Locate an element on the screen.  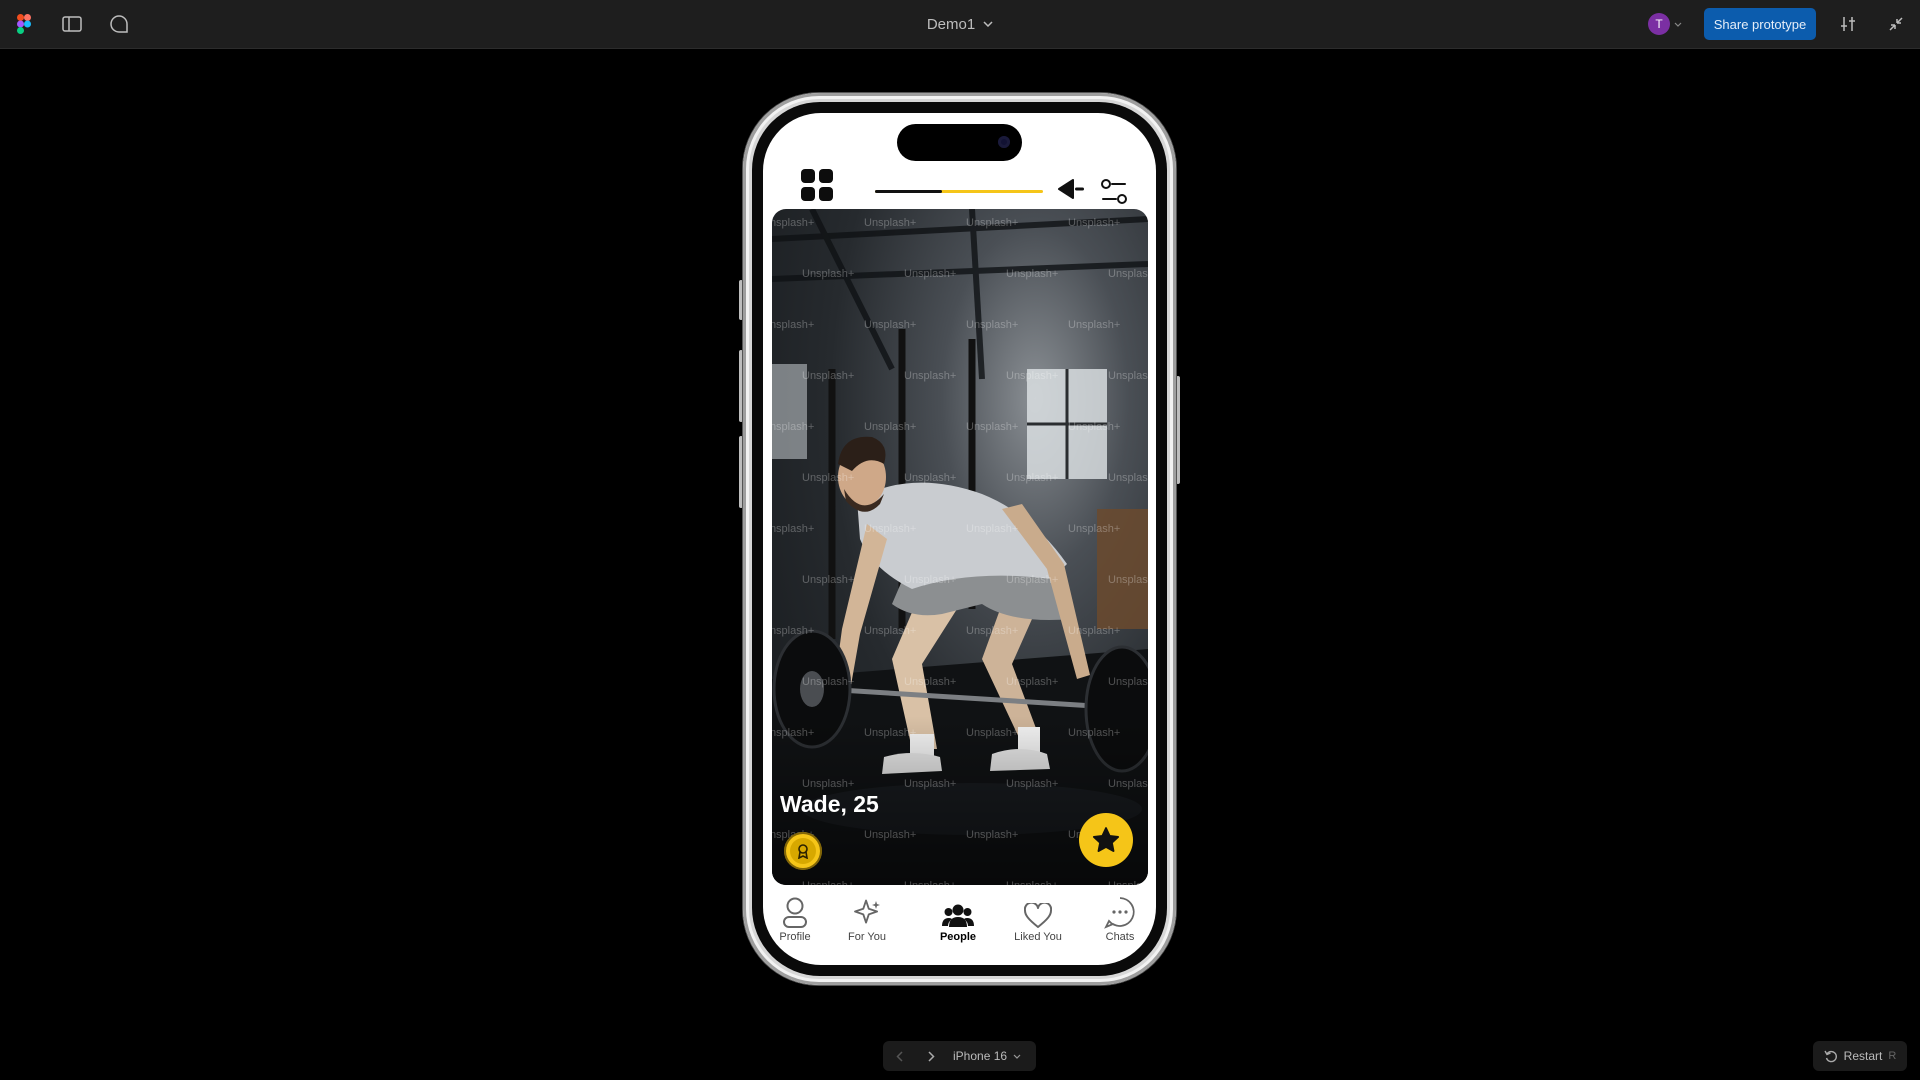
collapse-icon is located at coordinates (1896, 24).